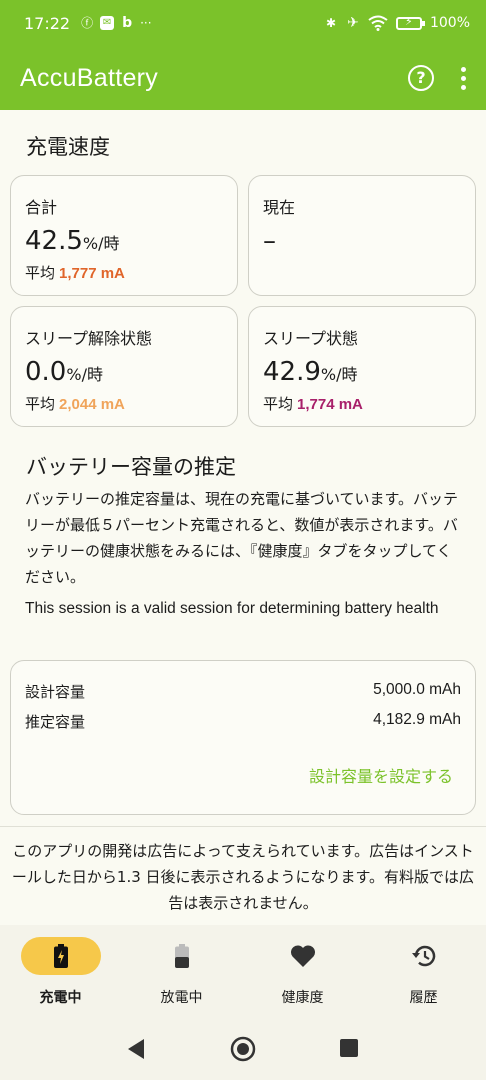  I want to click on design-capacity-label: 設計容量, so click(55, 692).